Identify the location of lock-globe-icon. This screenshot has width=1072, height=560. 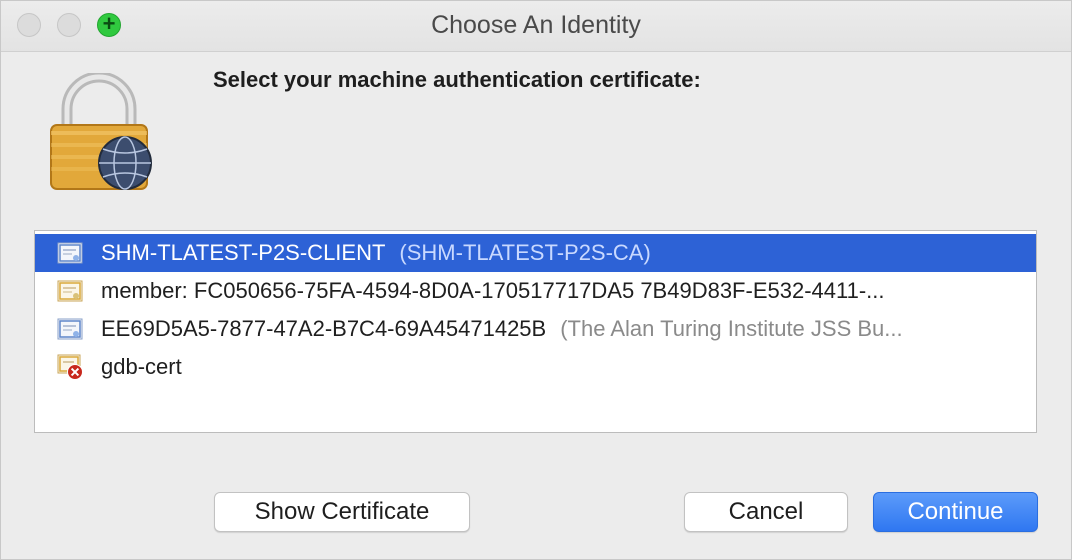
(101, 131).